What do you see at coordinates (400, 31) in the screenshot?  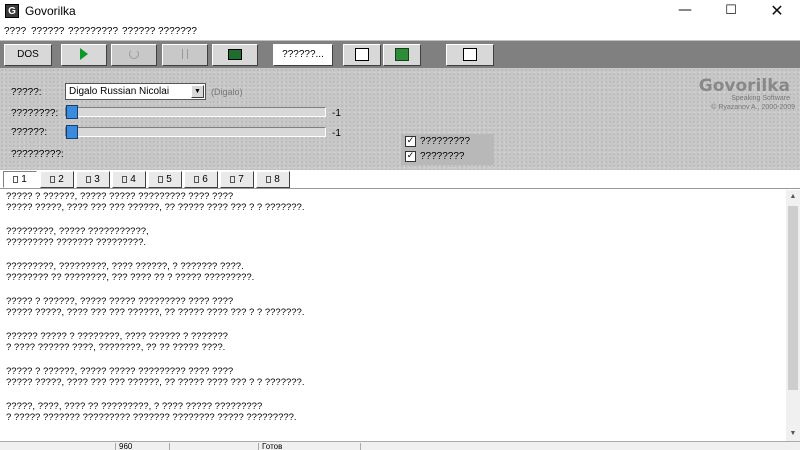 I see `menu-bar: ???? ?????? ????????? ?????? ???????` at bounding box center [400, 31].